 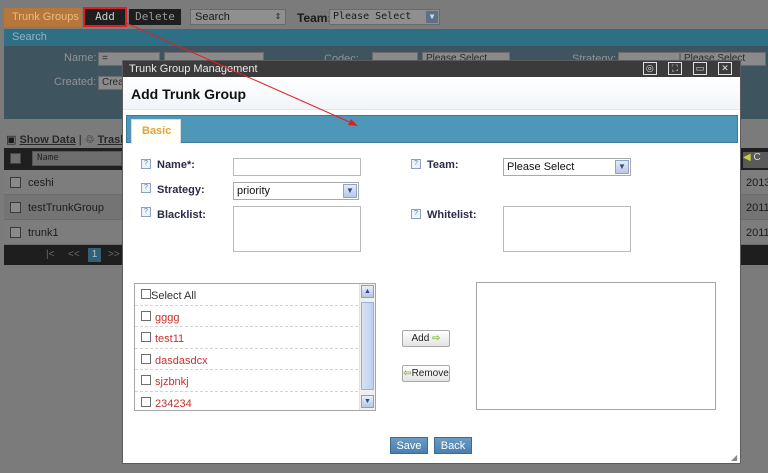 What do you see at coordinates (278, 17) in the screenshot?
I see `updown-arrow-icon: ⇕` at bounding box center [278, 17].